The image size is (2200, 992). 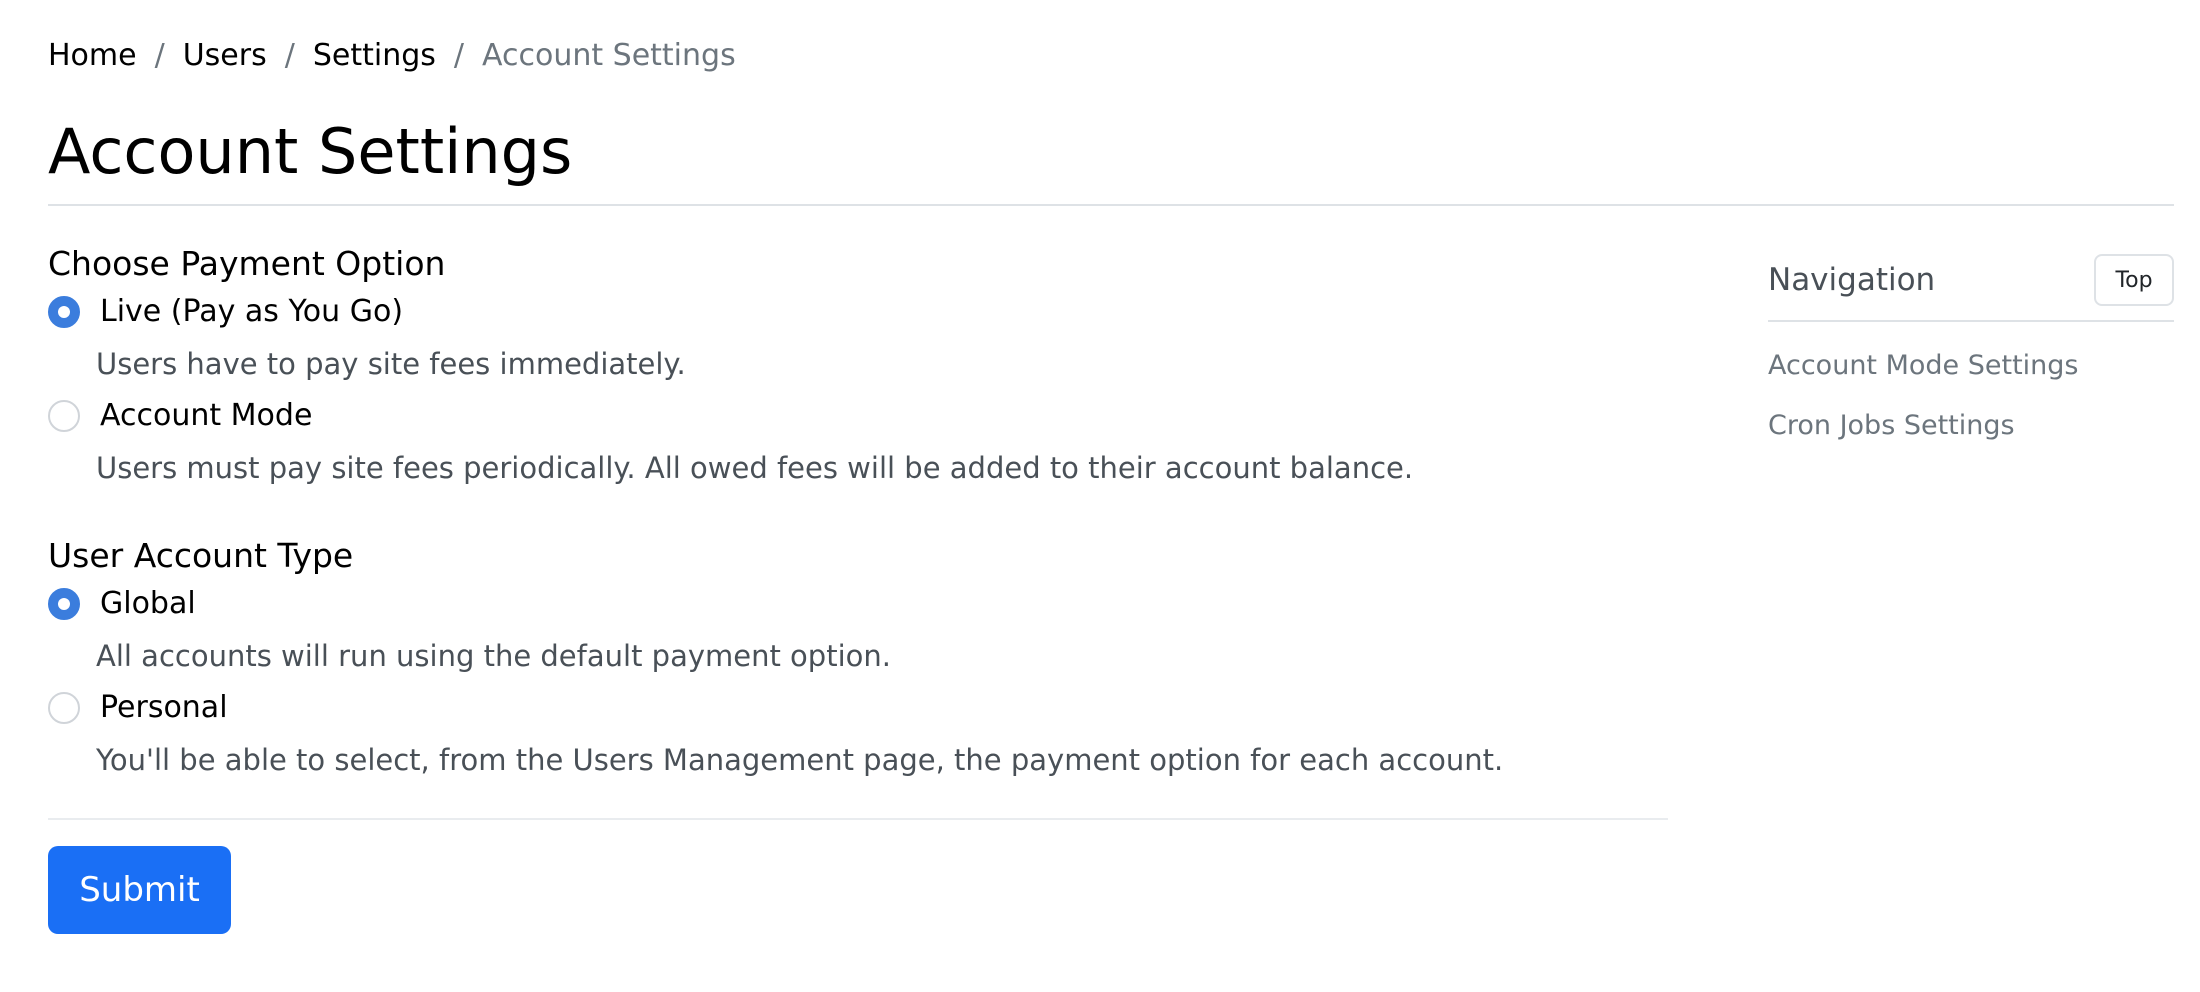 I want to click on account-mode-radio, so click(x=64, y=416).